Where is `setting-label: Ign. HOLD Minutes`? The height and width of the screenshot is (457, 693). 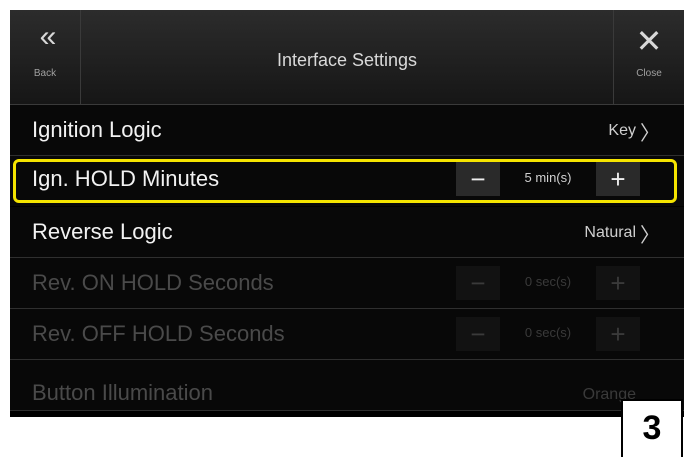 setting-label: Ign. HOLD Minutes is located at coordinates (126, 178).